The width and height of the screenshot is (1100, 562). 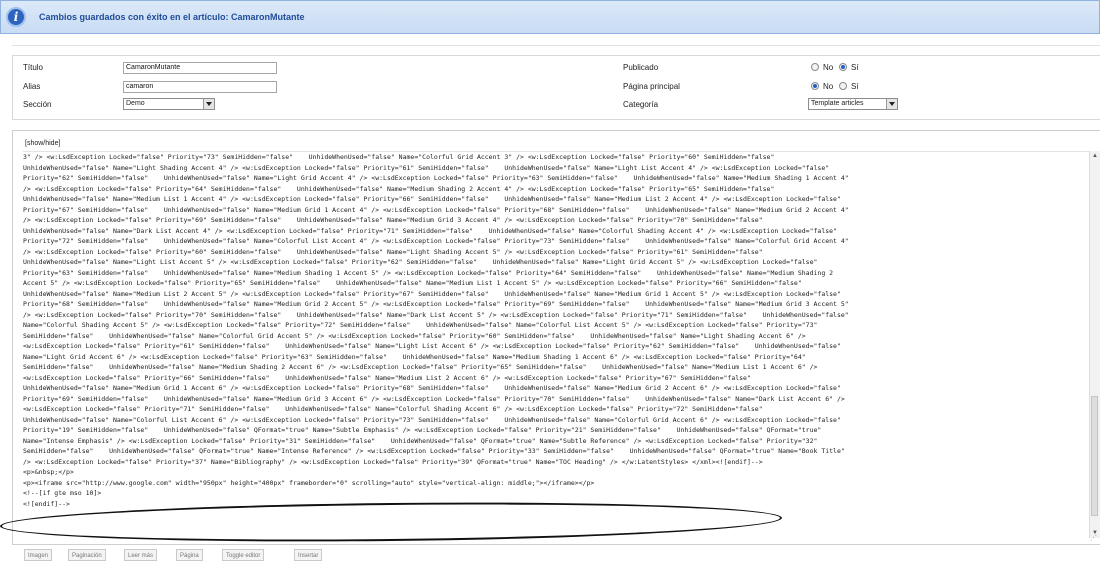 What do you see at coordinates (837, 103) in the screenshot?
I see `category-select-value: Template articles` at bounding box center [837, 103].